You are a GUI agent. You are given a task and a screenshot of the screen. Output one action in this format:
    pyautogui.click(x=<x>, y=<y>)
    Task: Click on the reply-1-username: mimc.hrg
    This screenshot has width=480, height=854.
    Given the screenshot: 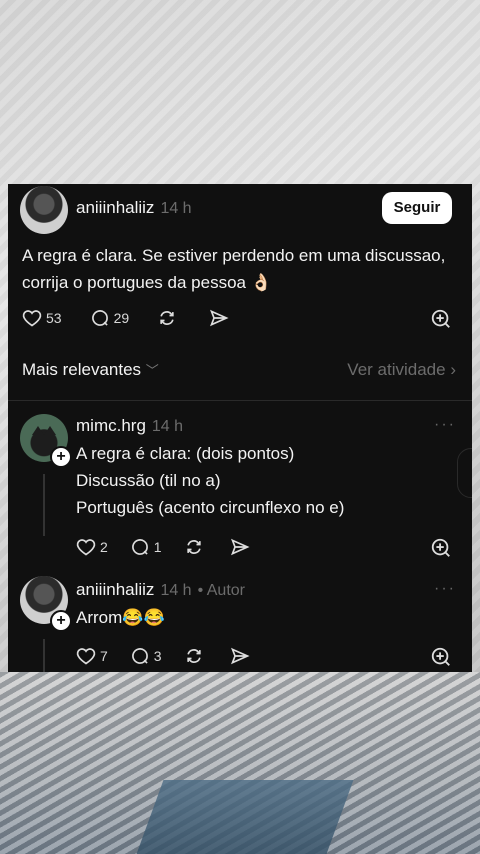 What is the action you would take?
    pyautogui.click(x=111, y=425)
    